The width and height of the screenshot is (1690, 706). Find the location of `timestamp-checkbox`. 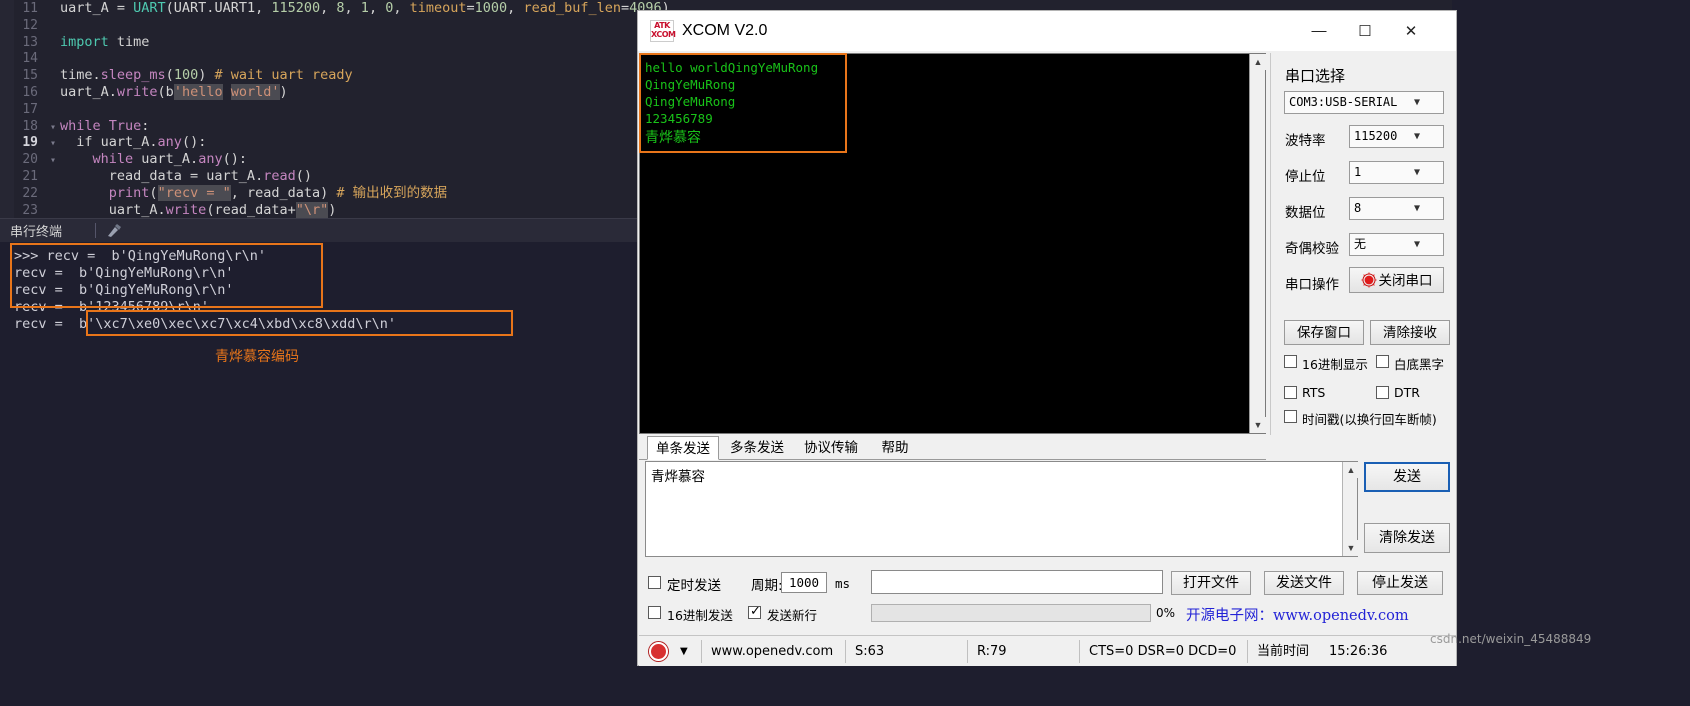

timestamp-checkbox is located at coordinates (1290, 416).